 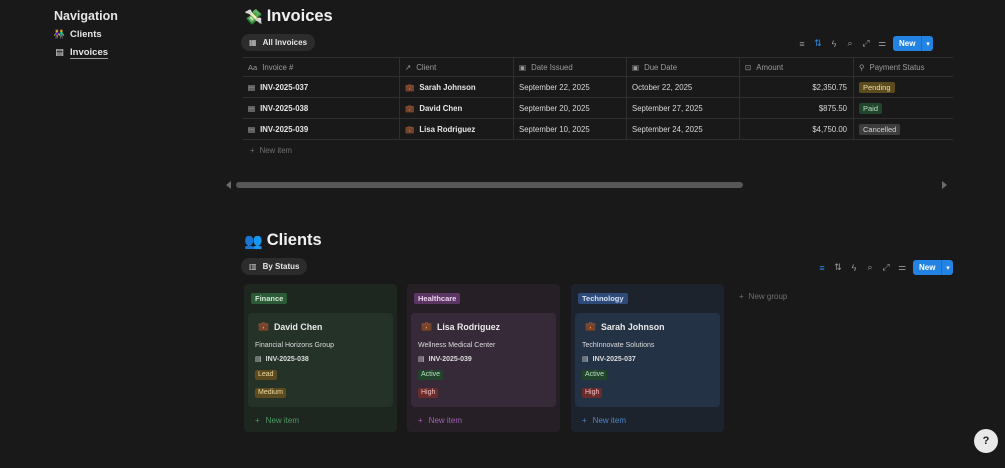 What do you see at coordinates (321, 87) in the screenshot?
I see `invoice-number-cell: ▤ INV-2025-037` at bounding box center [321, 87].